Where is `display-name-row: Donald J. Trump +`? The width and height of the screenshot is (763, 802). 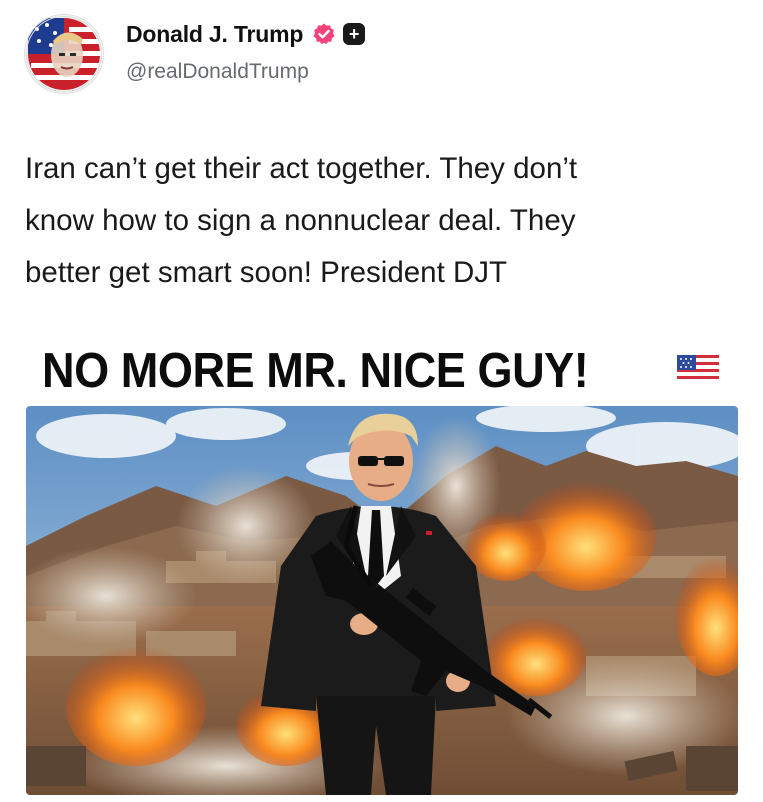 display-name-row: Donald J. Trump + is located at coordinates (246, 34).